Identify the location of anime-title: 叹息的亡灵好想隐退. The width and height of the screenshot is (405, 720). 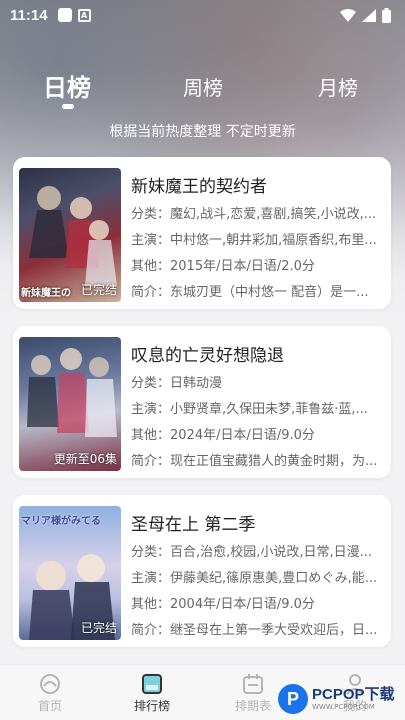
(207, 353).